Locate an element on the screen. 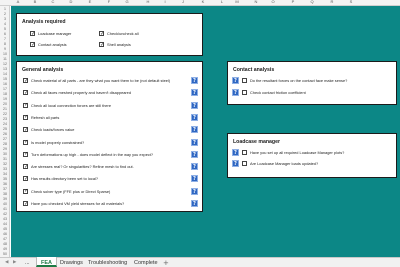  row-number: 30 is located at coordinates (5, 154).